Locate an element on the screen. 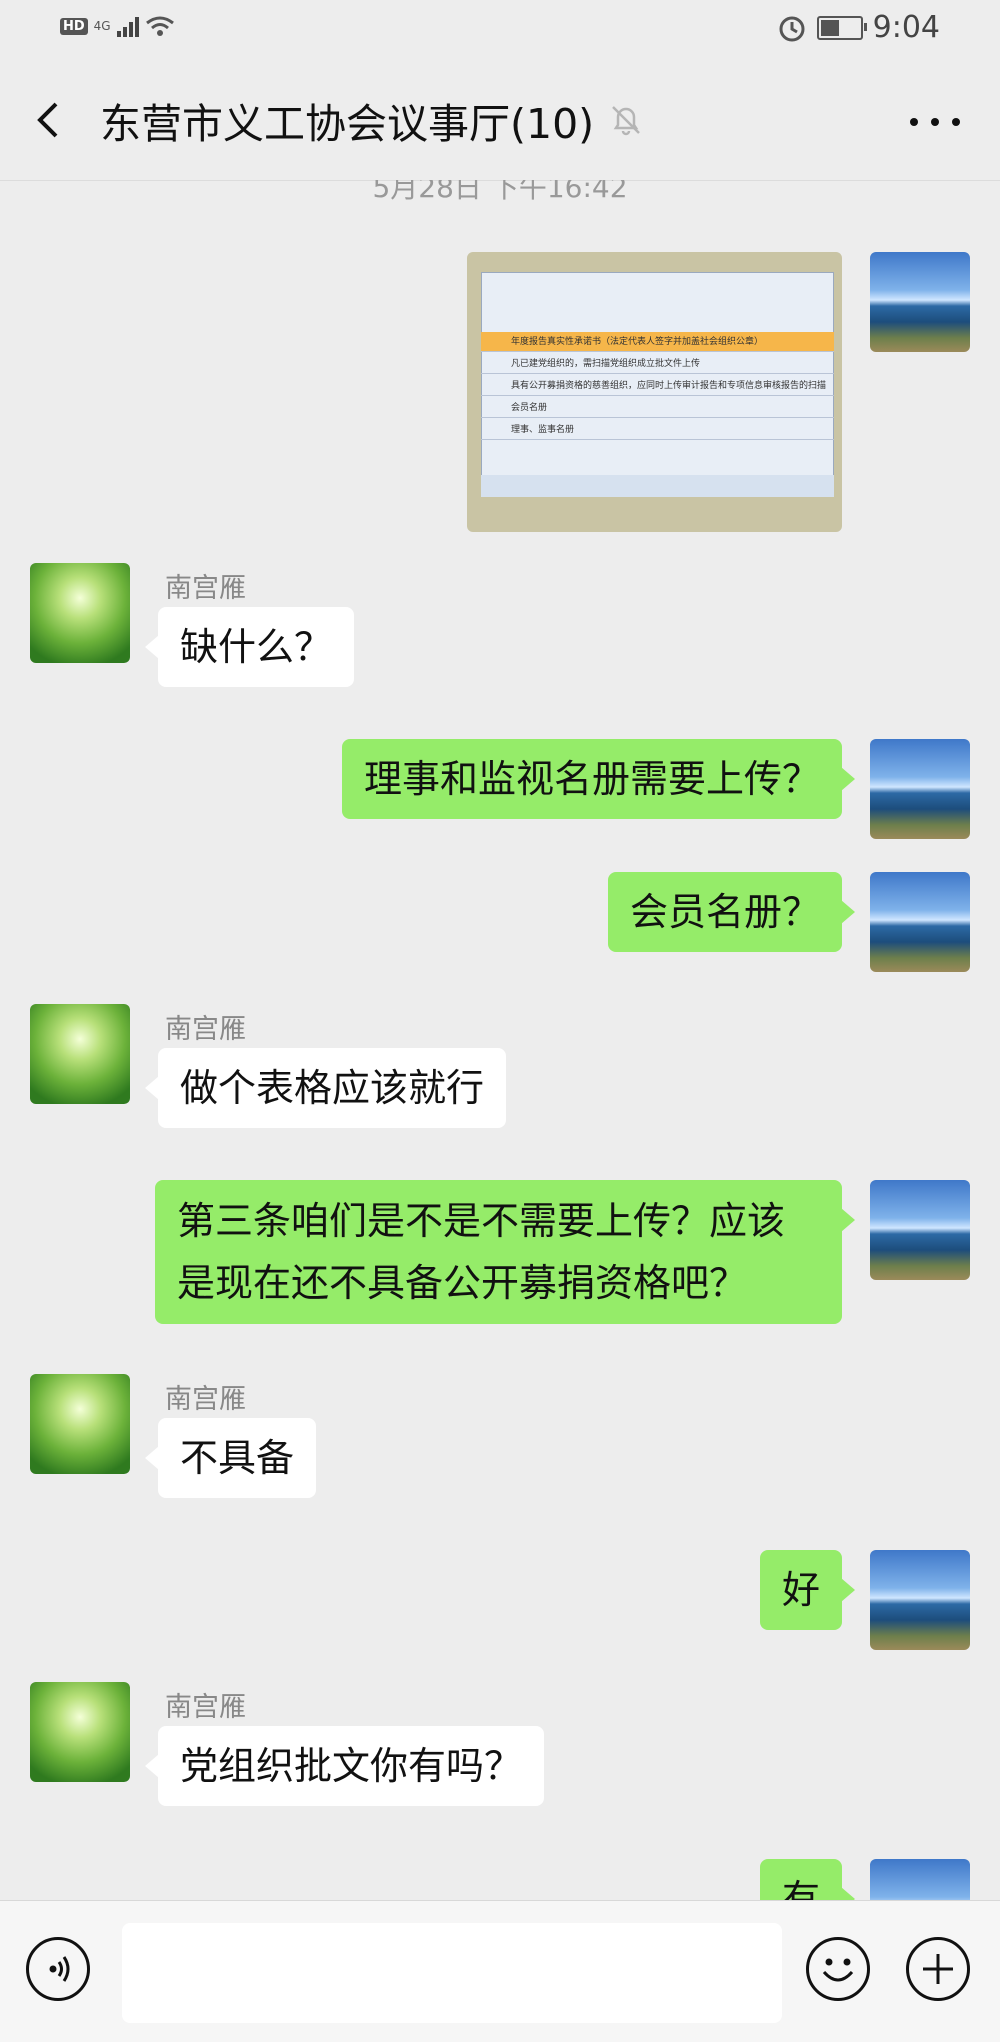 This screenshot has height=2042, width=1000. input-bar is located at coordinates (500, 1971).